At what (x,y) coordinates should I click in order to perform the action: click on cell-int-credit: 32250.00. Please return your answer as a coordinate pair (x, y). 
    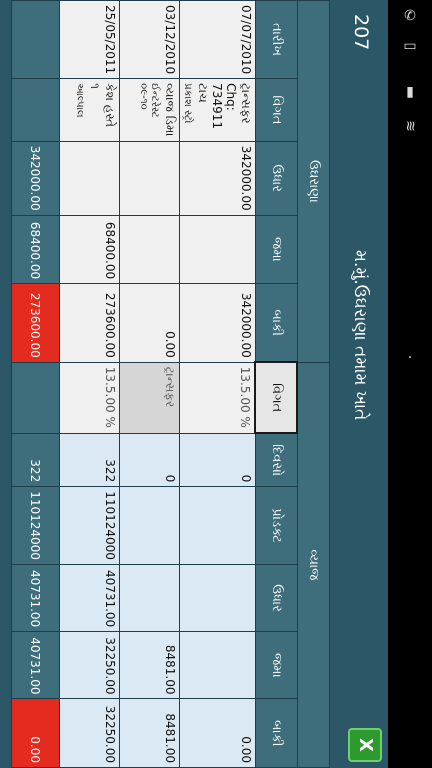
    Looking at the image, I should click on (89, 665).